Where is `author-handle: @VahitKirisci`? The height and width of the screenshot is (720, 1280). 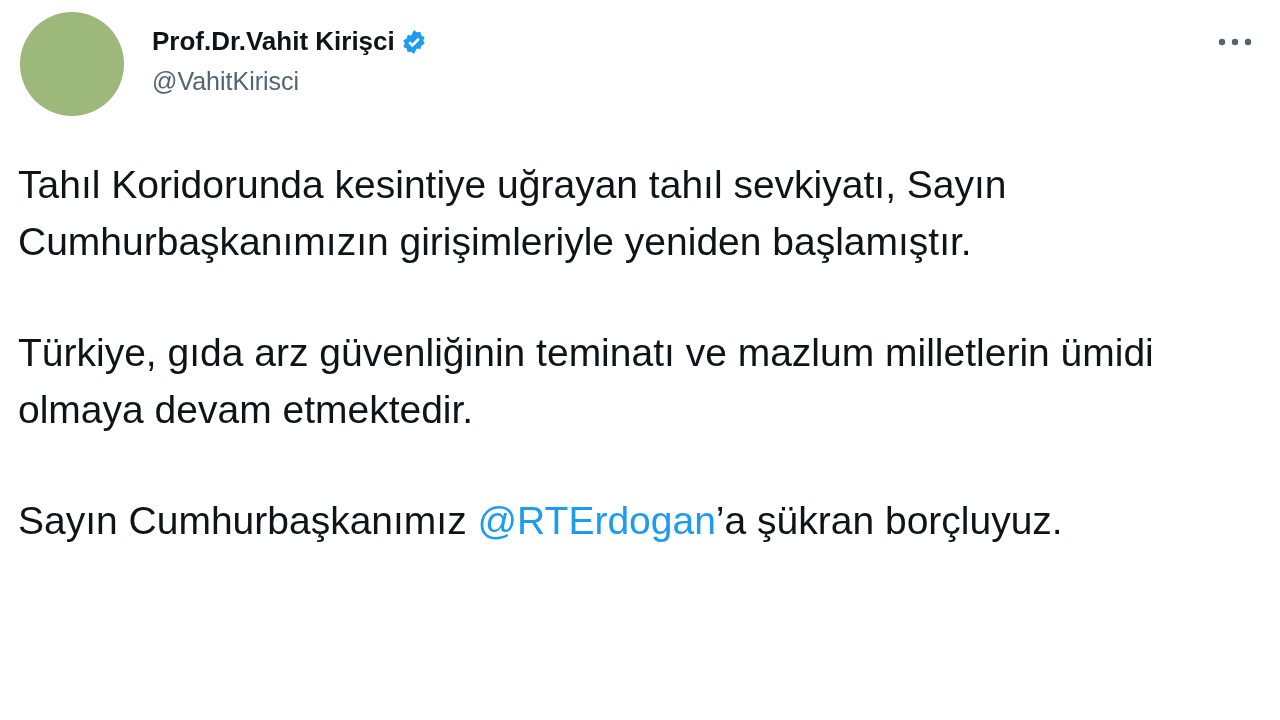 author-handle: @VahitKirisci is located at coordinates (226, 81).